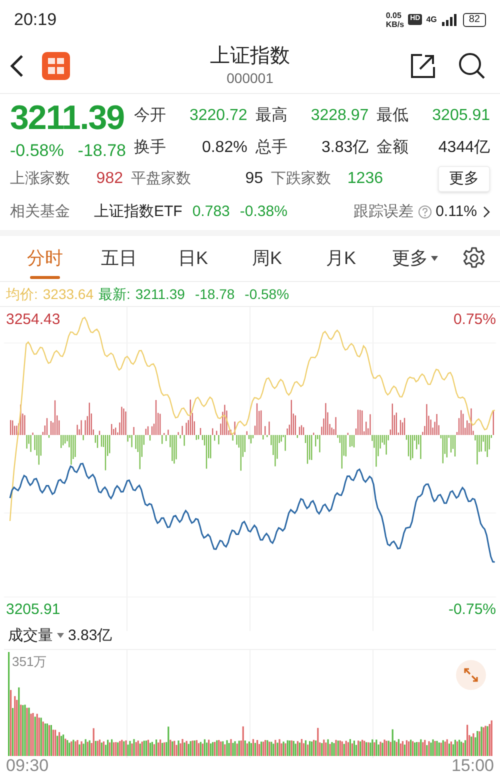  What do you see at coordinates (254, 179) in the screenshot?
I see `breadth-value: 95` at bounding box center [254, 179].